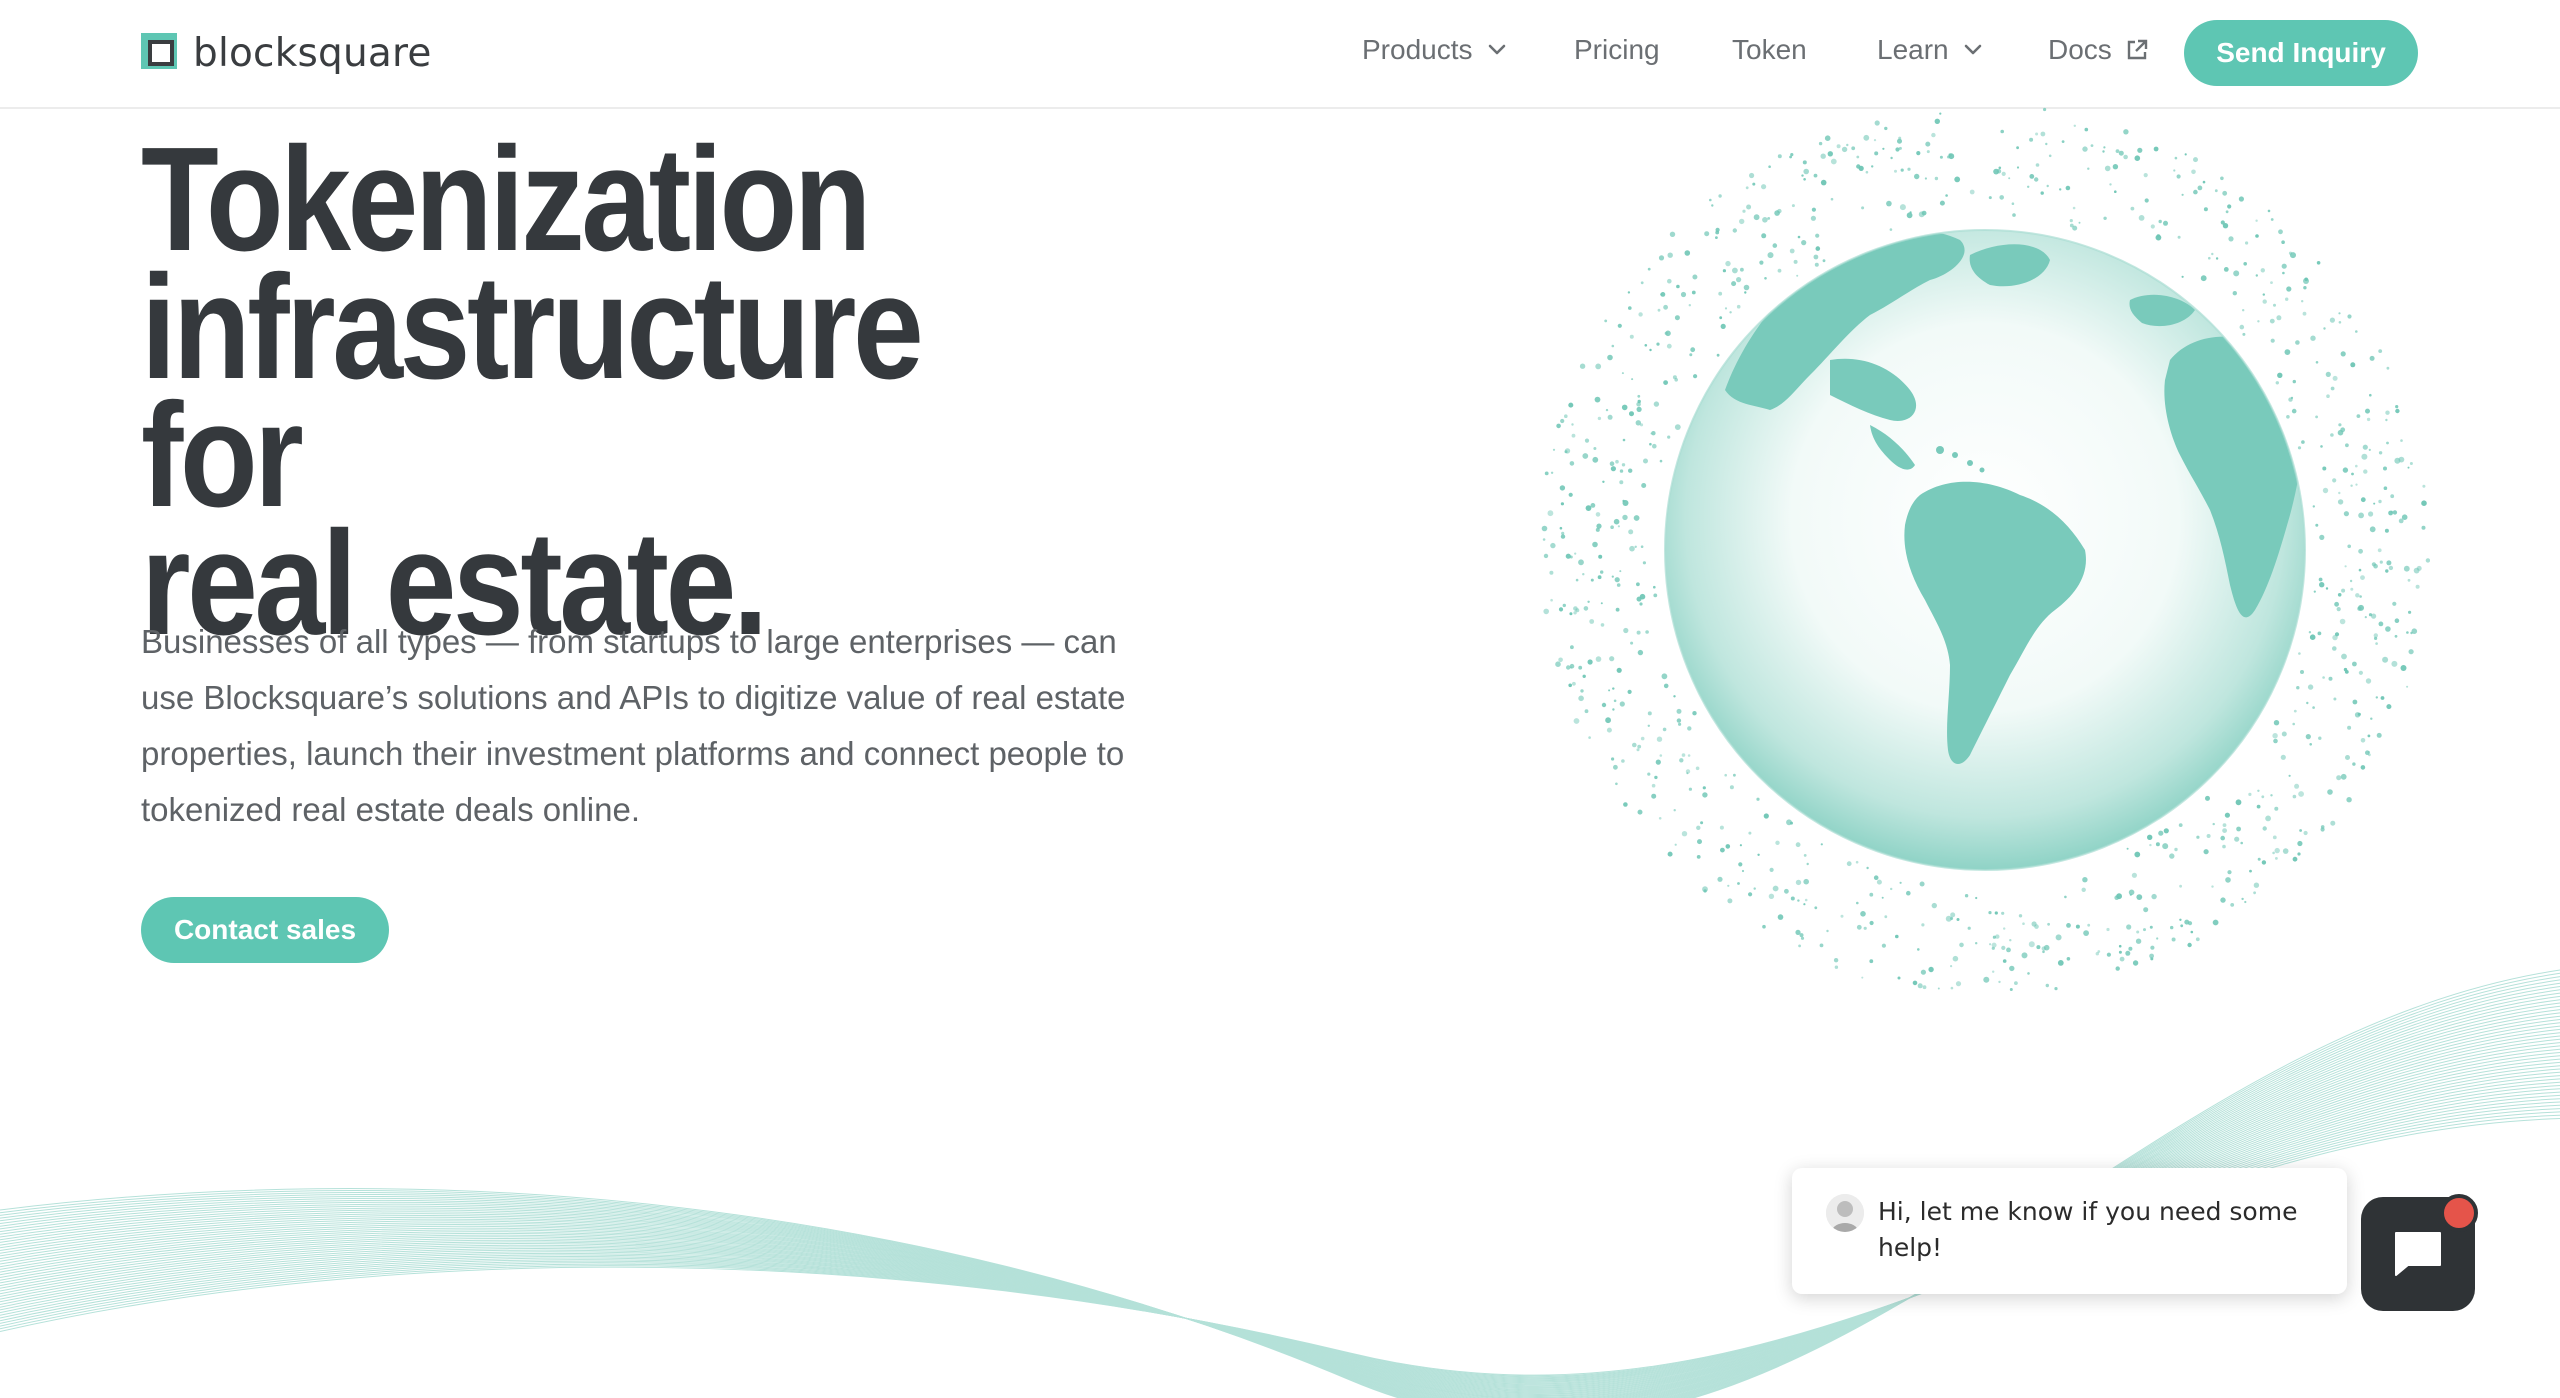 Image resolution: width=2560 pixels, height=1398 pixels. What do you see at coordinates (265, 930) in the screenshot?
I see `contact-sales-button: Contact sales` at bounding box center [265, 930].